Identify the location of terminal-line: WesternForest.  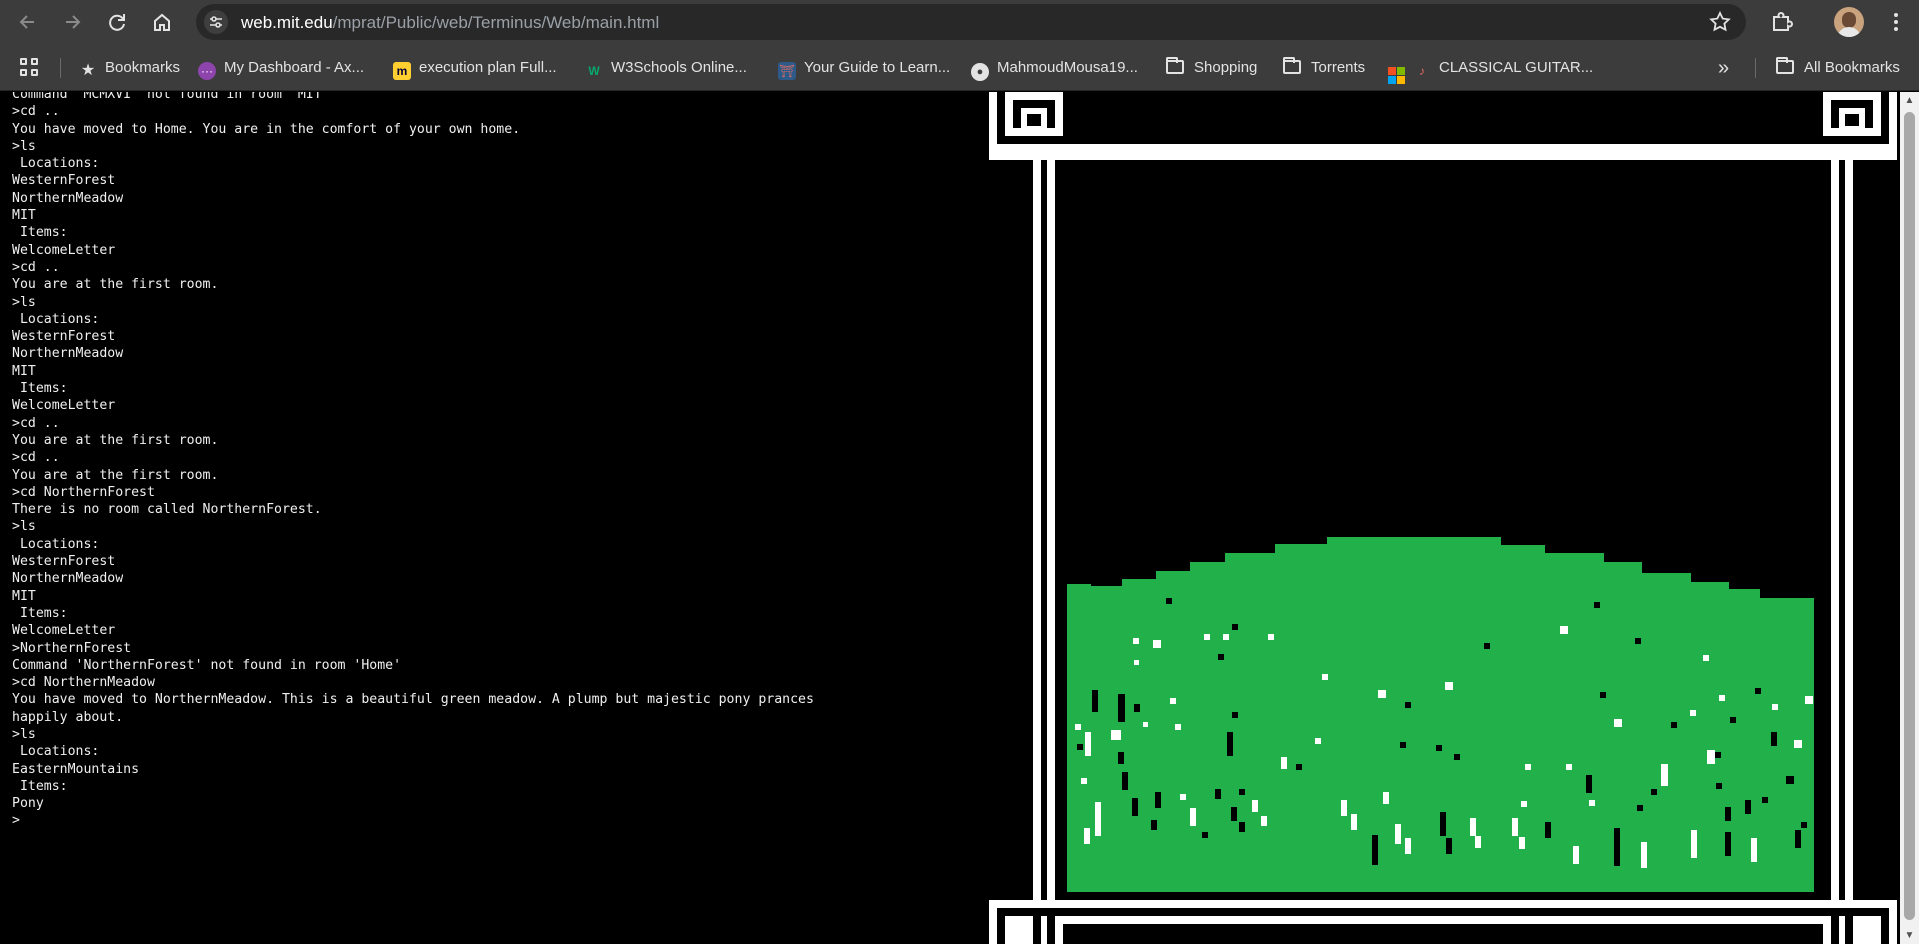
(64, 337).